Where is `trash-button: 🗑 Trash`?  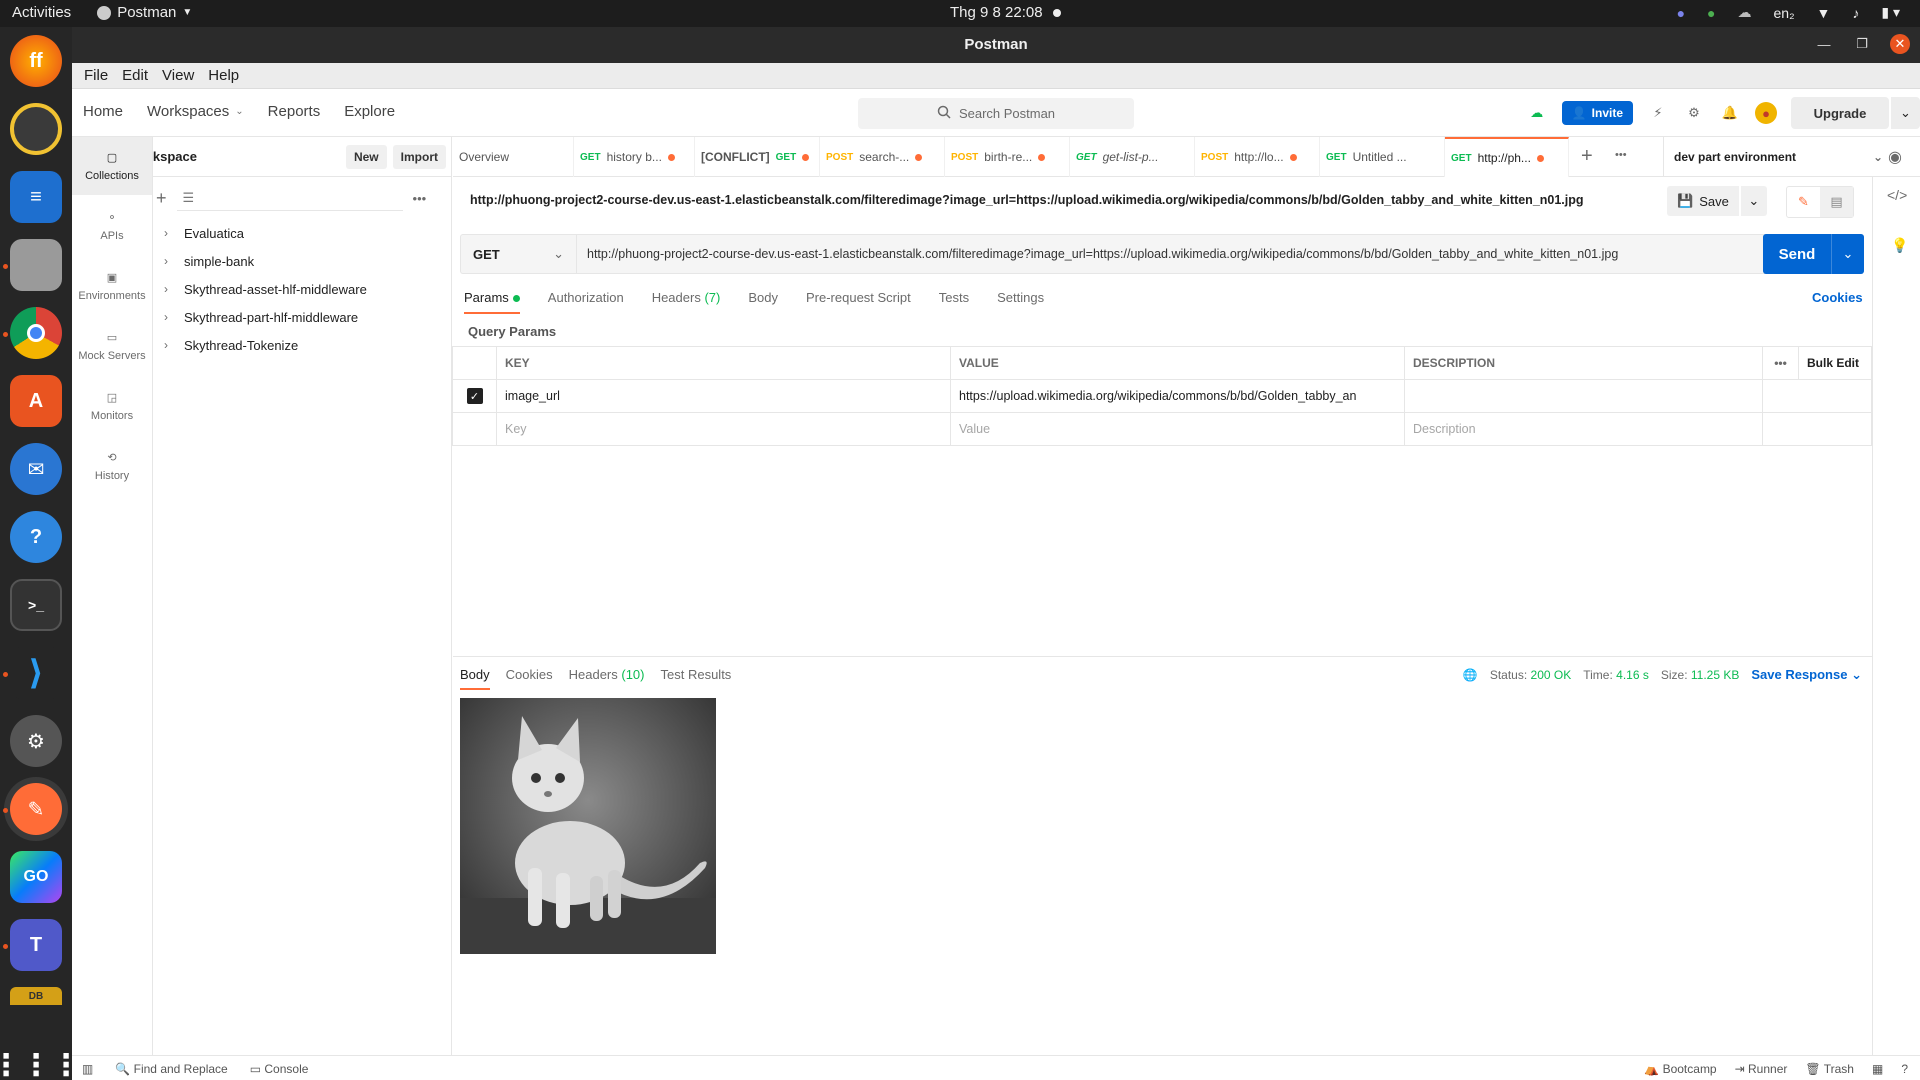
trash-button: 🗑 Trash is located at coordinates (1829, 1069).